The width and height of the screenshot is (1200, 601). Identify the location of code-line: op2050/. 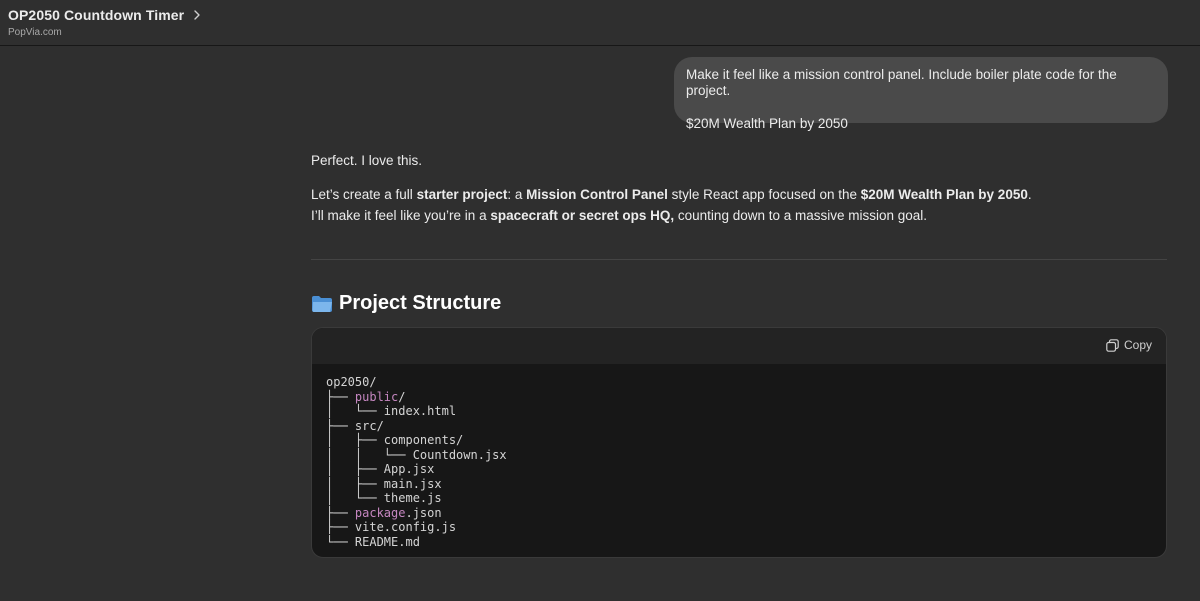
(351, 382).